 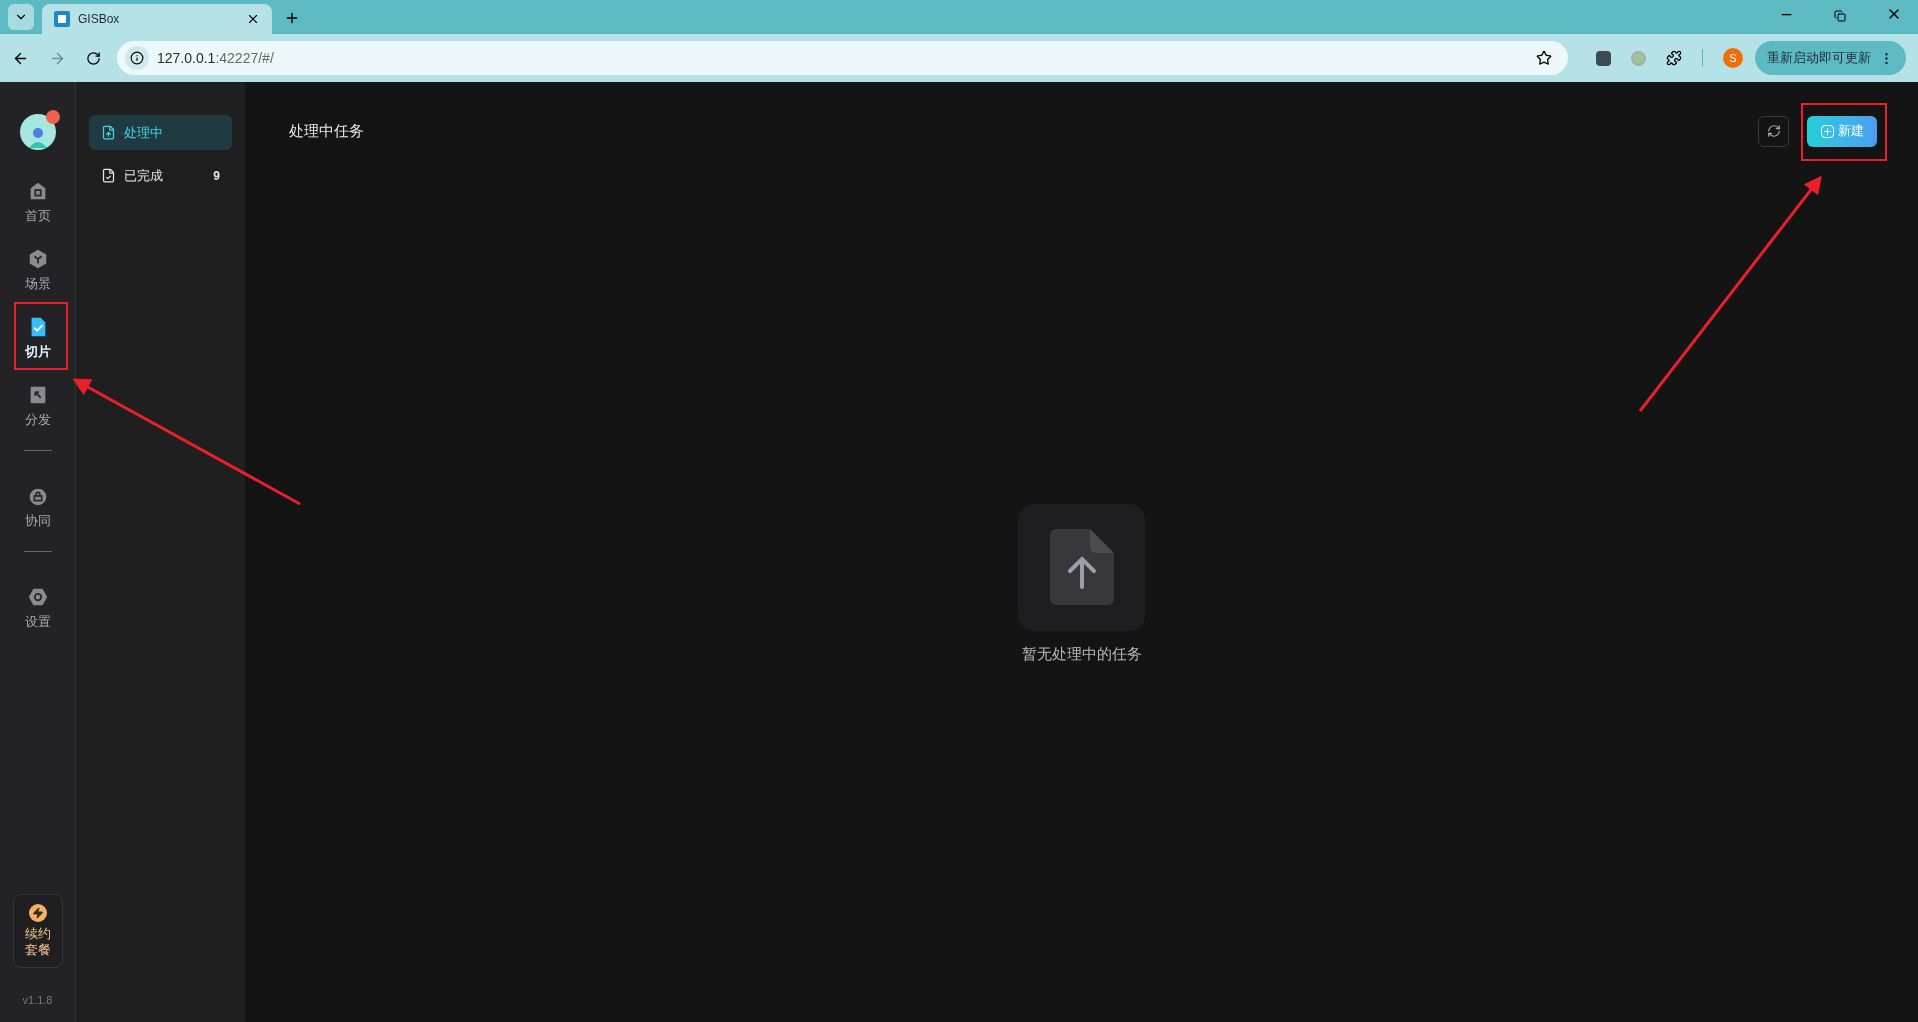 What do you see at coordinates (108, 175) in the screenshot?
I see `file-check-icon` at bounding box center [108, 175].